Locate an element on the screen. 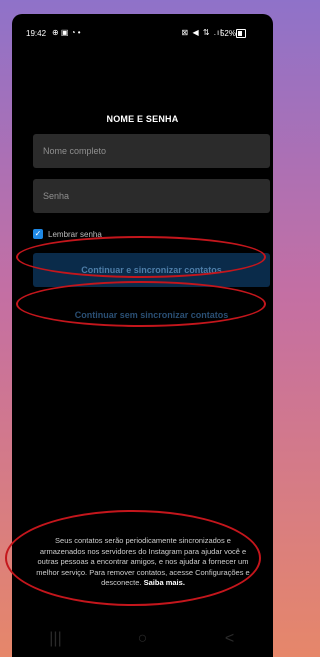 The width and height of the screenshot is (320, 657). battery-icon is located at coordinates (241, 33).